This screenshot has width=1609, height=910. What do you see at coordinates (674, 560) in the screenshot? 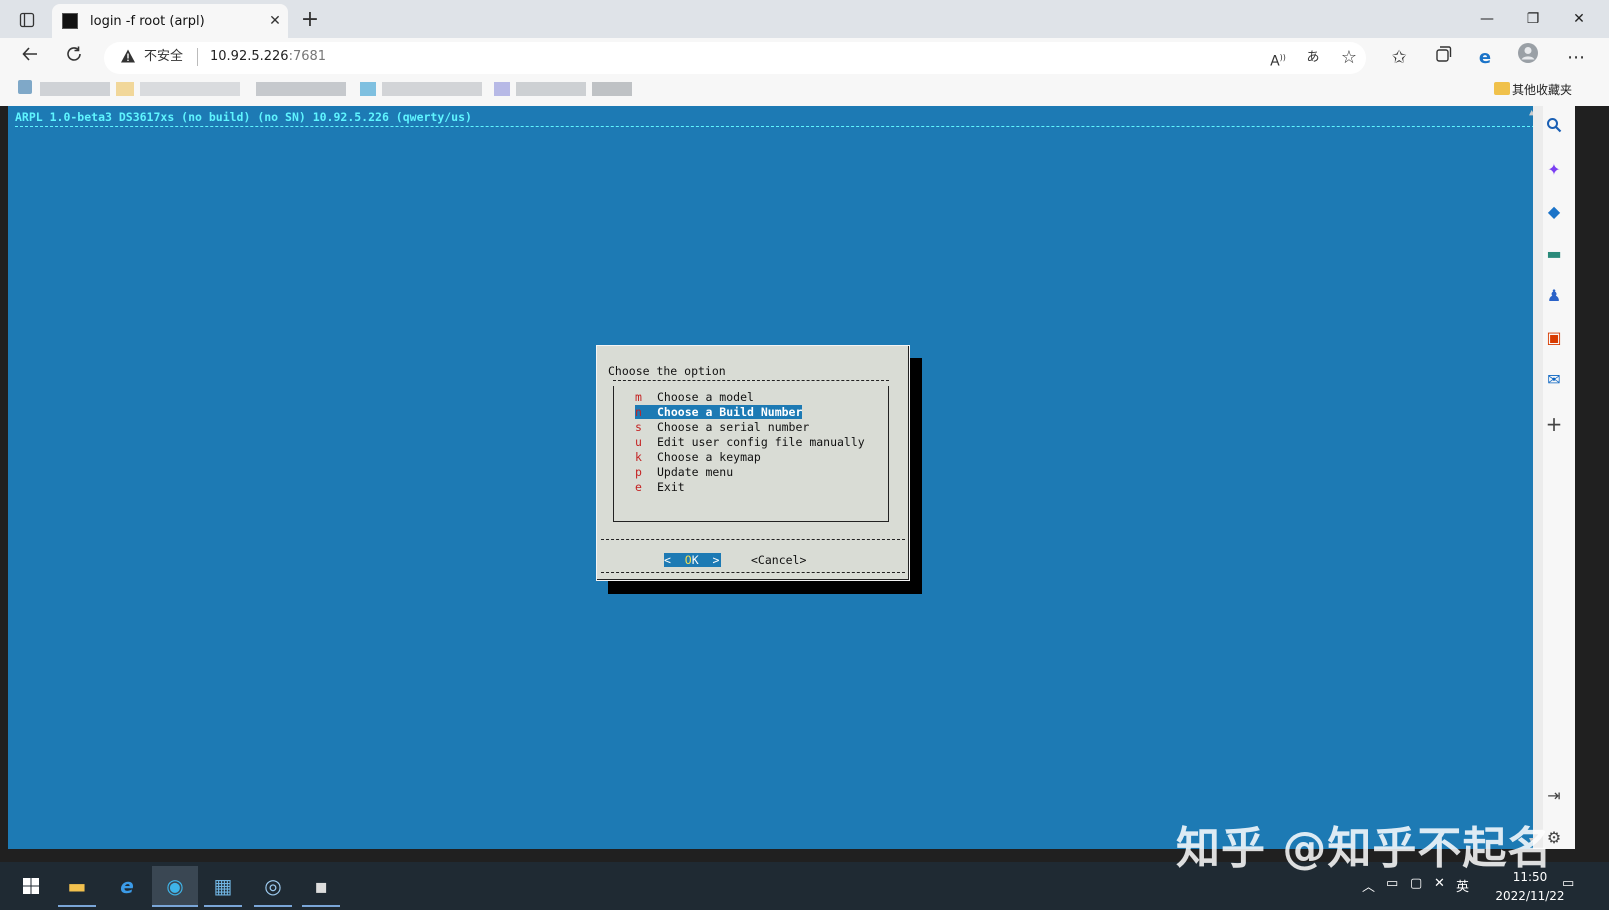
I see `ok-left: <` at bounding box center [674, 560].